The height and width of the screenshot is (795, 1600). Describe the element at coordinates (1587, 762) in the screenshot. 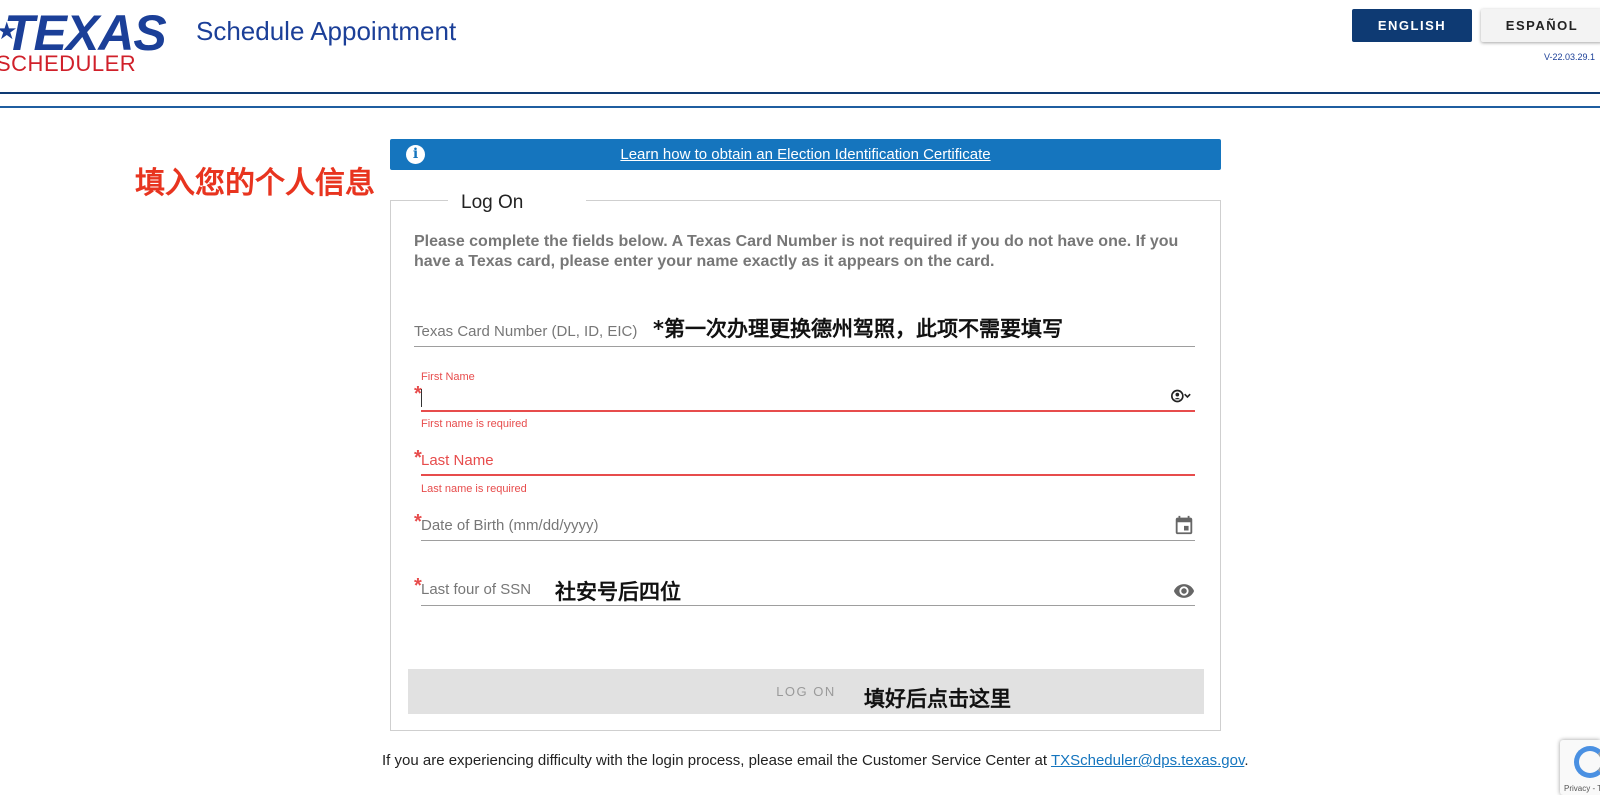

I see `recaptcha-icon` at that location.